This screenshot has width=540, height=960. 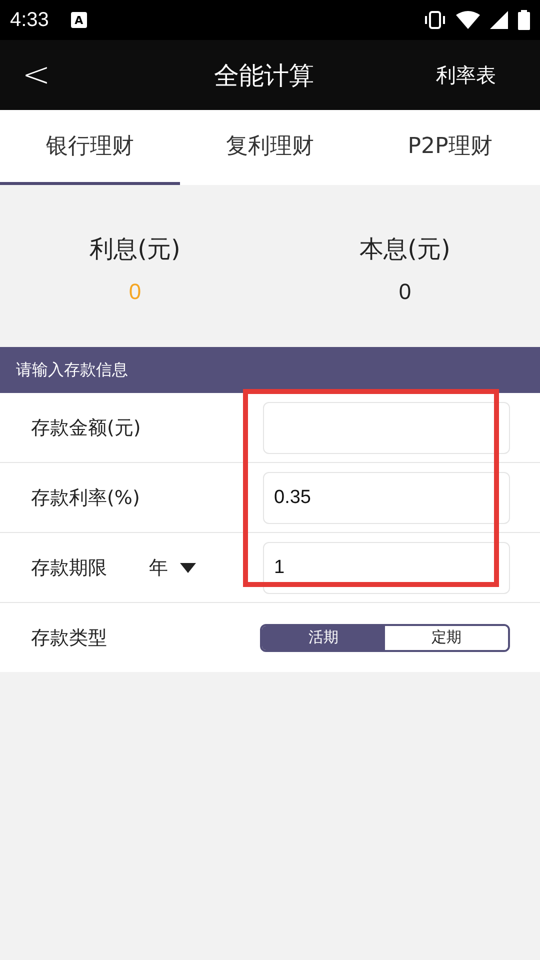 What do you see at coordinates (69, 638) in the screenshot?
I see `field-label: 存款类型` at bounding box center [69, 638].